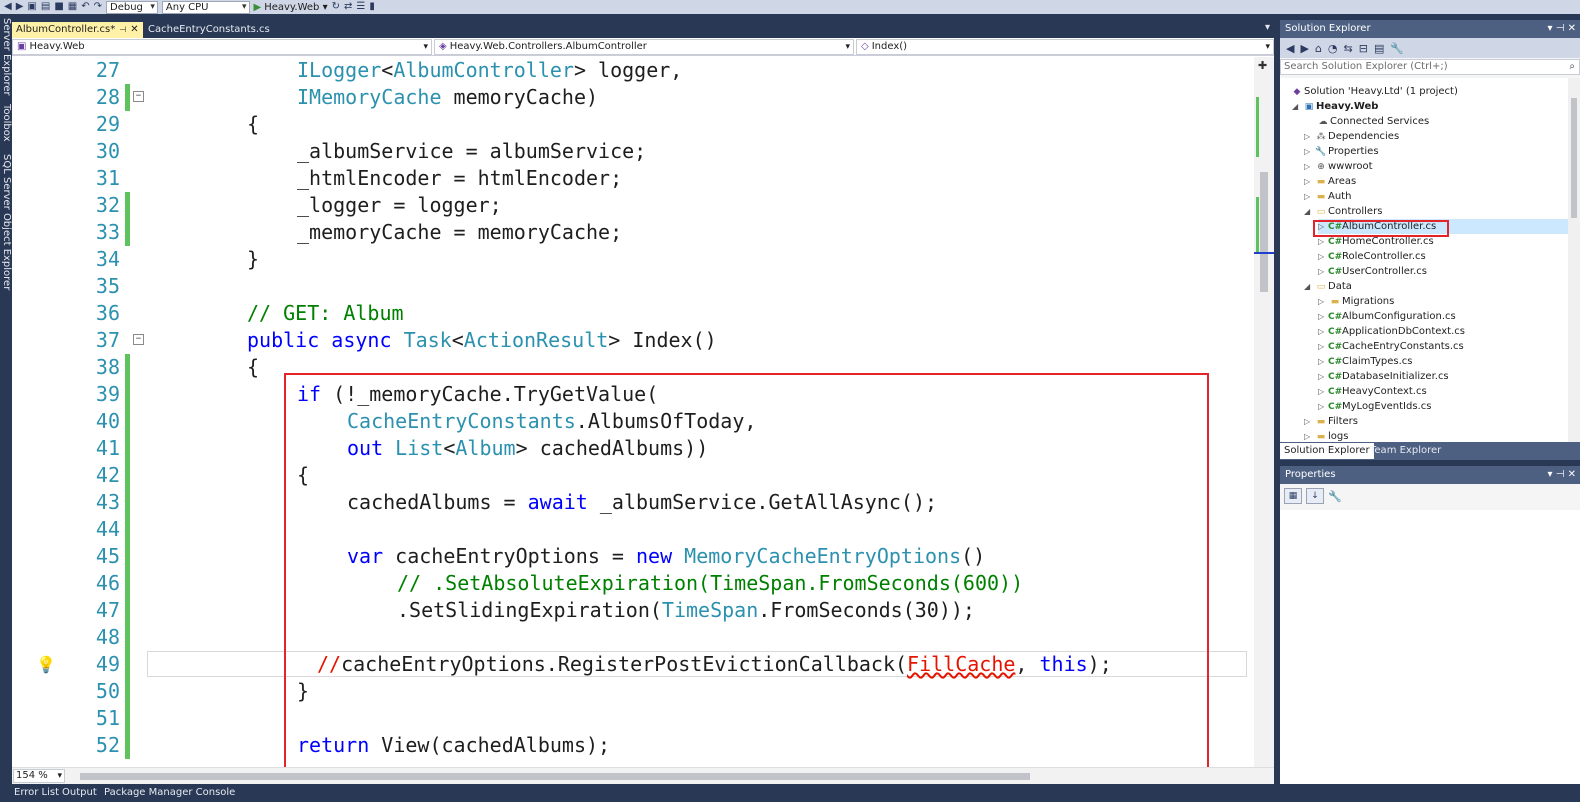 The width and height of the screenshot is (1580, 802). Describe the element at coordinates (1574, 260) in the screenshot. I see `solution-tree-scrollbar` at that location.